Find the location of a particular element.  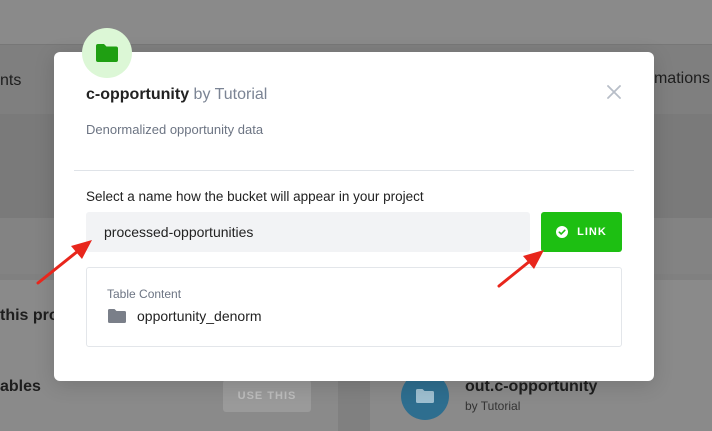

bucket-name: c-opportunity is located at coordinates (138, 94).